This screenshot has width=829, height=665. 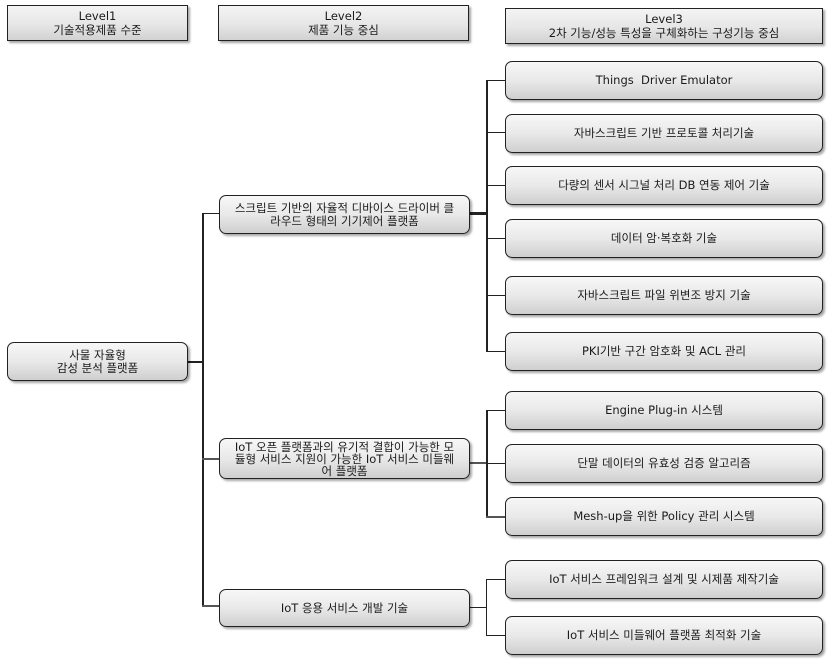 What do you see at coordinates (664, 33) in the screenshot?
I see `header-level3-subtitle: 2차 기능/성능 특성을 구체화하는 구성기능 중심` at bounding box center [664, 33].